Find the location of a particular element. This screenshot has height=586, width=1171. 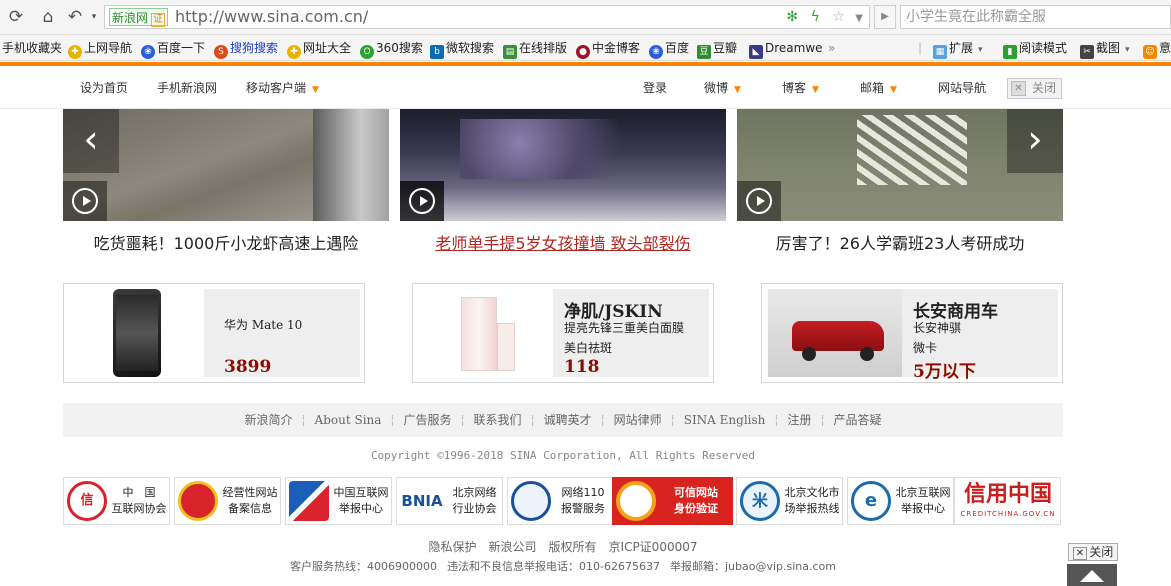

badge-label: 可信网站 身份验证 is located at coordinates (696, 500).